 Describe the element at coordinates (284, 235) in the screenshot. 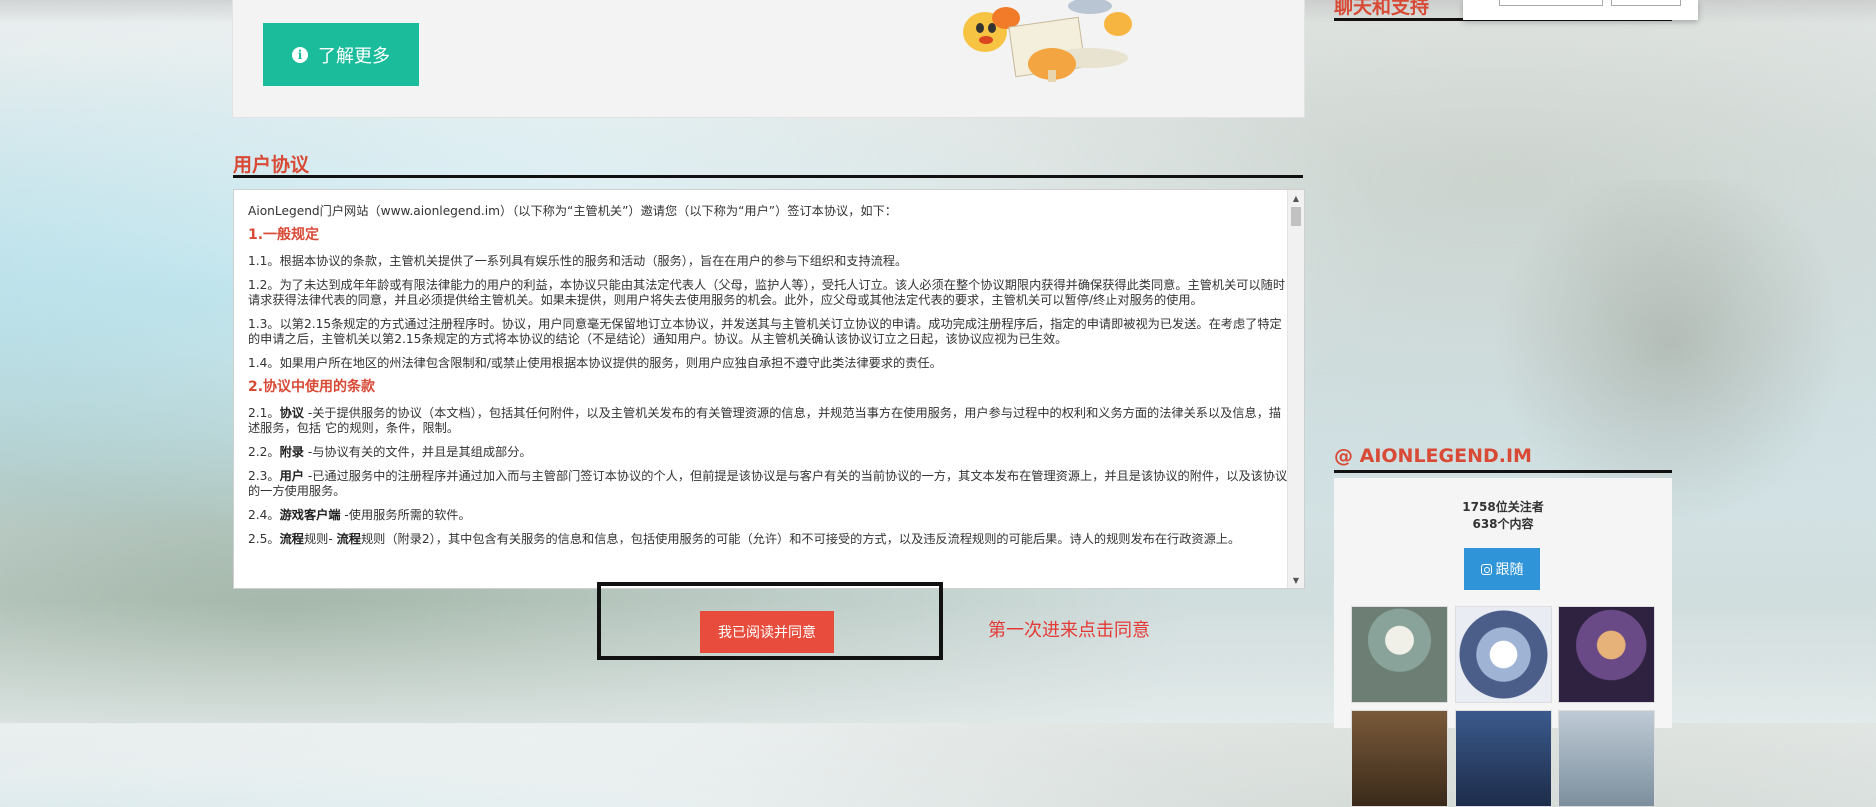

I see `section1-heading: 1.一般规定` at that location.